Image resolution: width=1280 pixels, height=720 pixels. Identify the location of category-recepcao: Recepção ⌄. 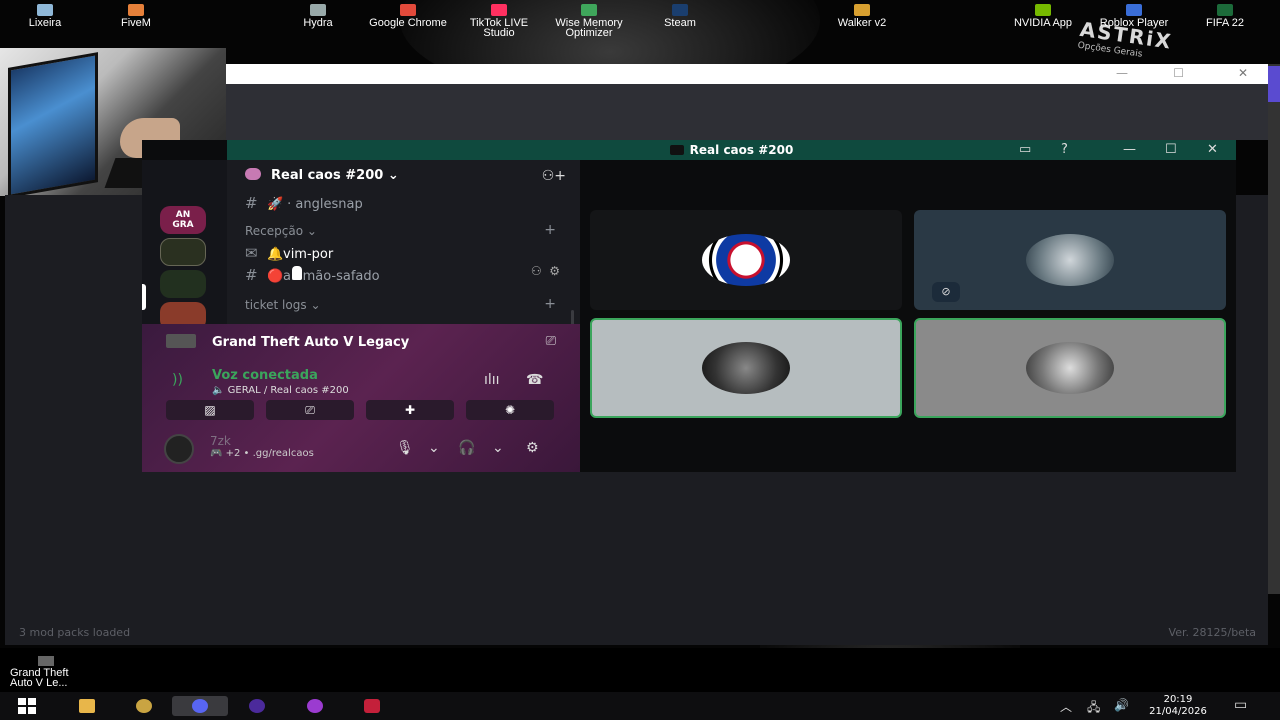
(281, 231).